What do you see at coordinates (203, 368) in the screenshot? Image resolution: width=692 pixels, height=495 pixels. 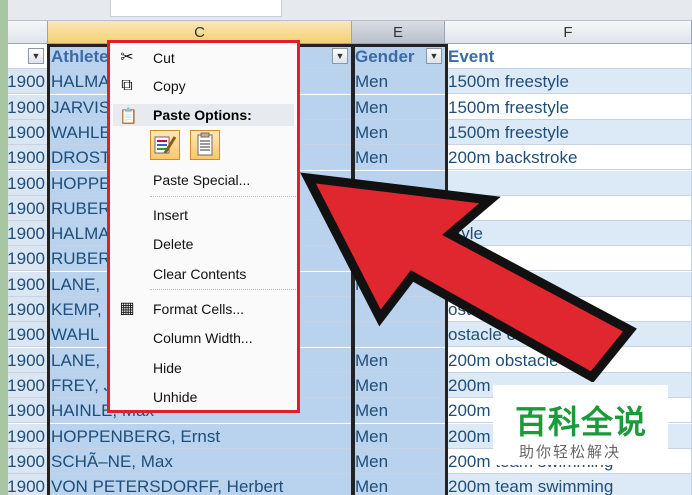 I see `menu-item-hide: Hide` at bounding box center [203, 368].